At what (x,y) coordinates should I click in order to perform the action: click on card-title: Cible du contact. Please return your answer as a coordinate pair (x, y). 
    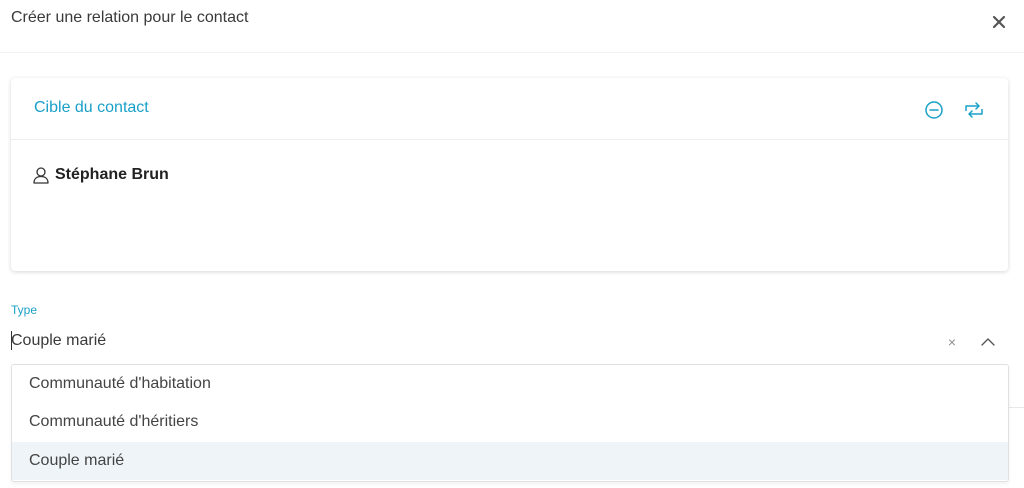
    Looking at the image, I should click on (91, 107).